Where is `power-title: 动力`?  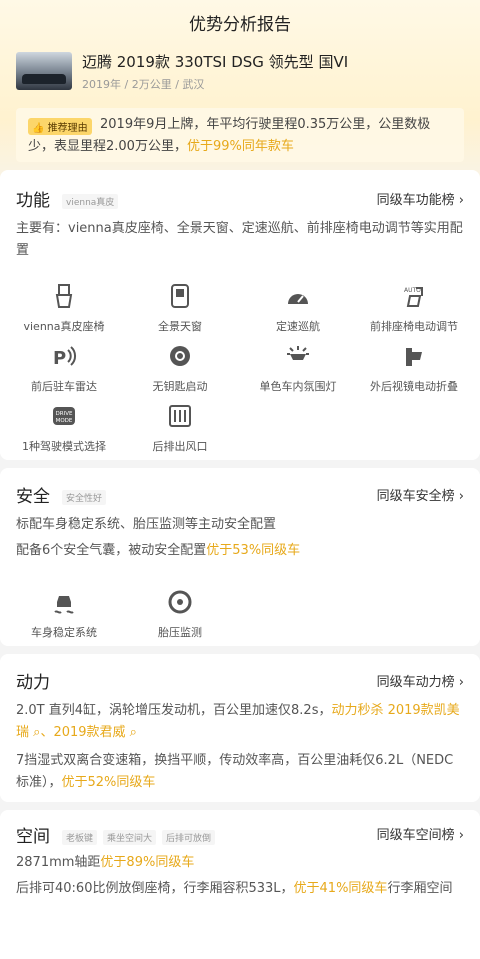
power-title: 动力 is located at coordinates (33, 683).